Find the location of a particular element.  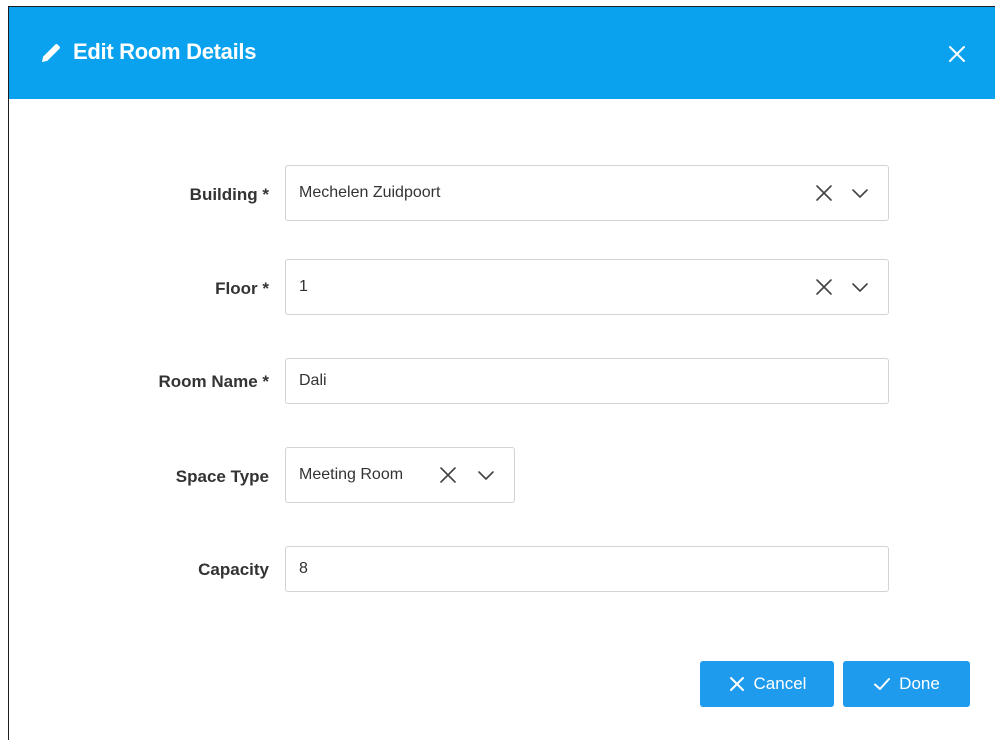

cancel-button: Cancel is located at coordinates (767, 684).